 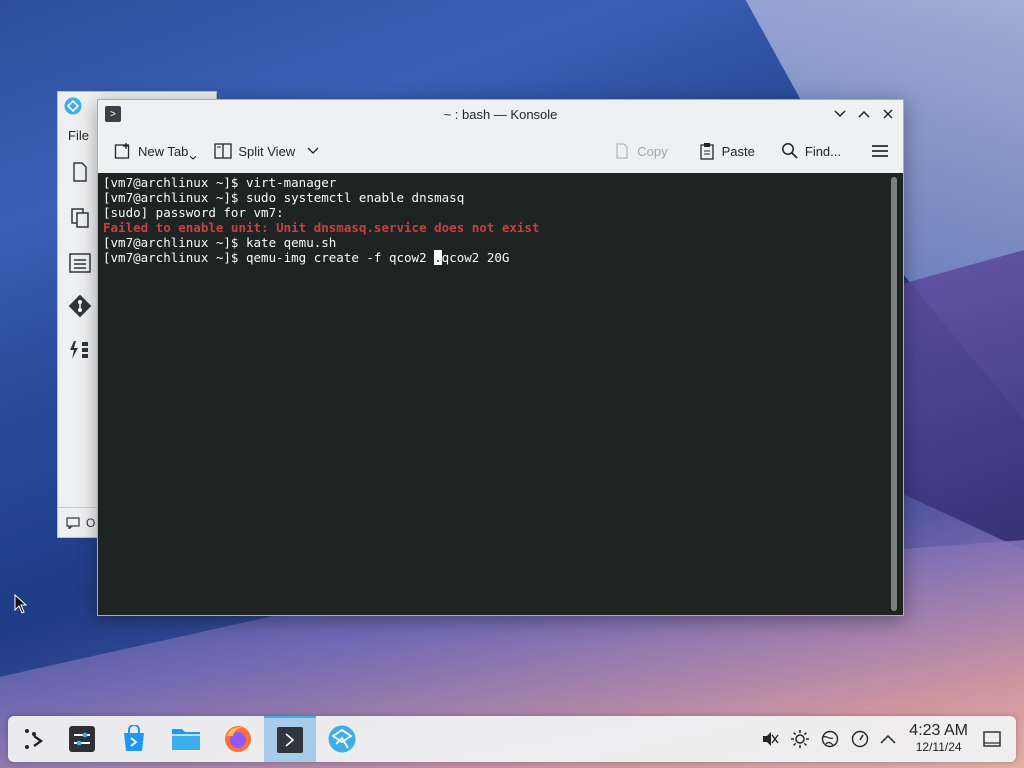 I want to click on show-hidden-icons-button, so click(x=888, y=739).